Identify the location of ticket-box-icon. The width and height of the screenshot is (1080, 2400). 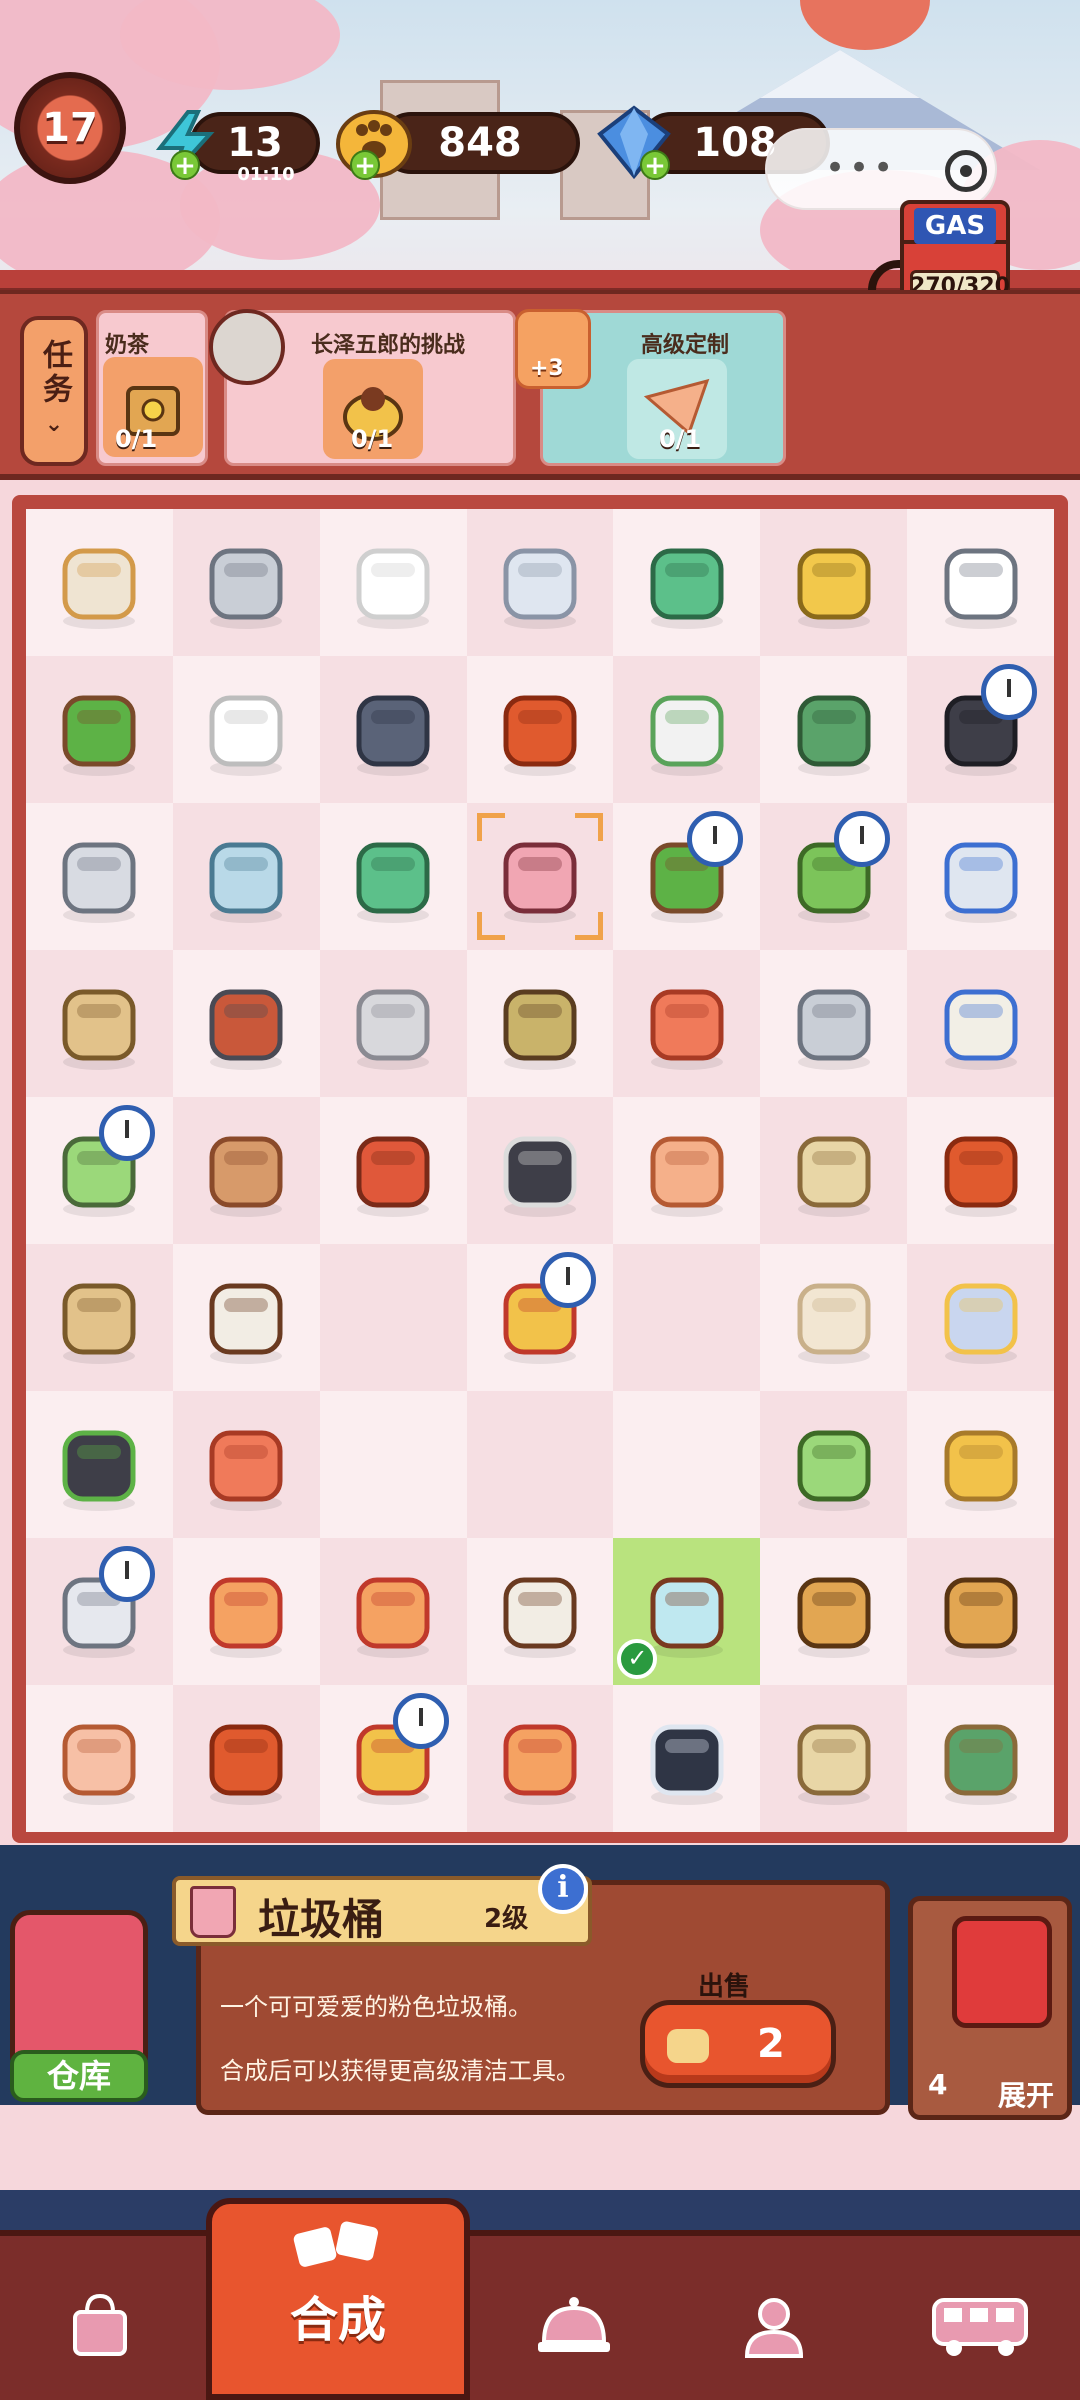
(541, 1311).